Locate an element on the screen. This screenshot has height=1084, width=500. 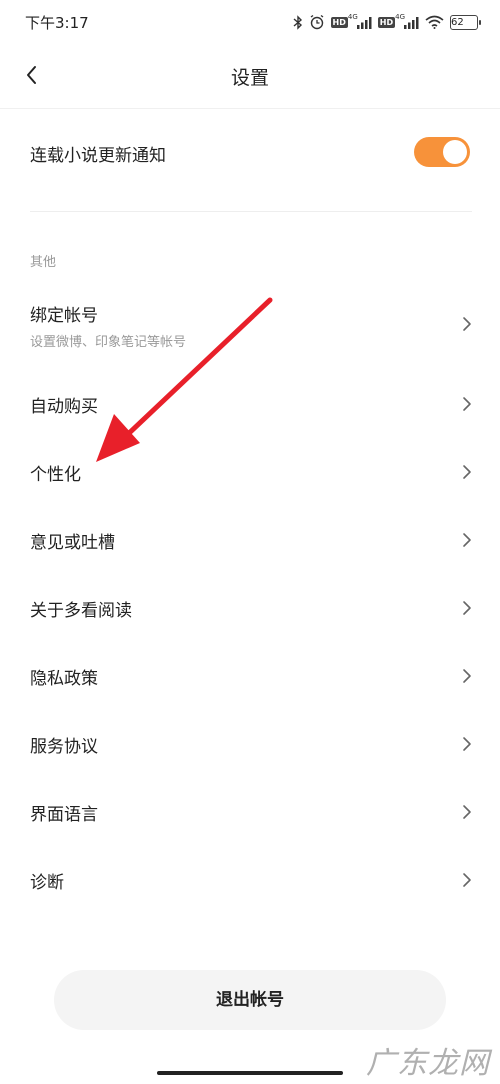
item-label: 服务协议 is located at coordinates (64, 747).